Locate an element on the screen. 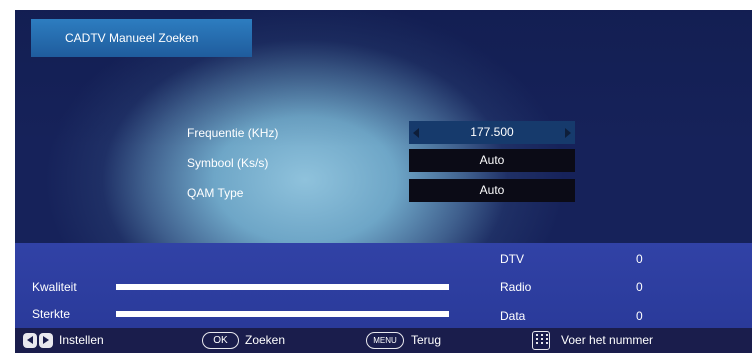  left-key-icon is located at coordinates (30, 340).